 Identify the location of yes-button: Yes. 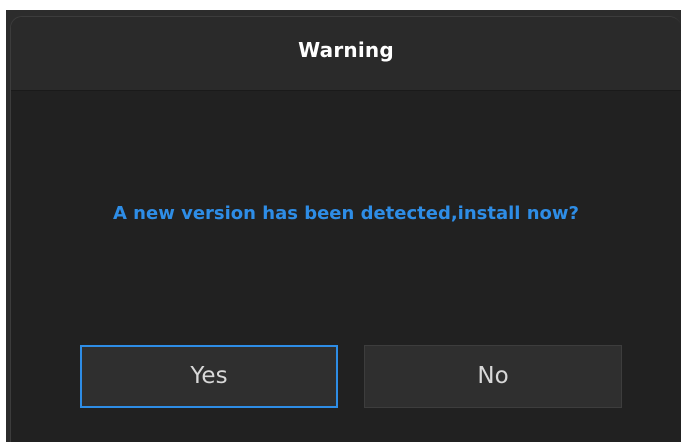
(209, 376).